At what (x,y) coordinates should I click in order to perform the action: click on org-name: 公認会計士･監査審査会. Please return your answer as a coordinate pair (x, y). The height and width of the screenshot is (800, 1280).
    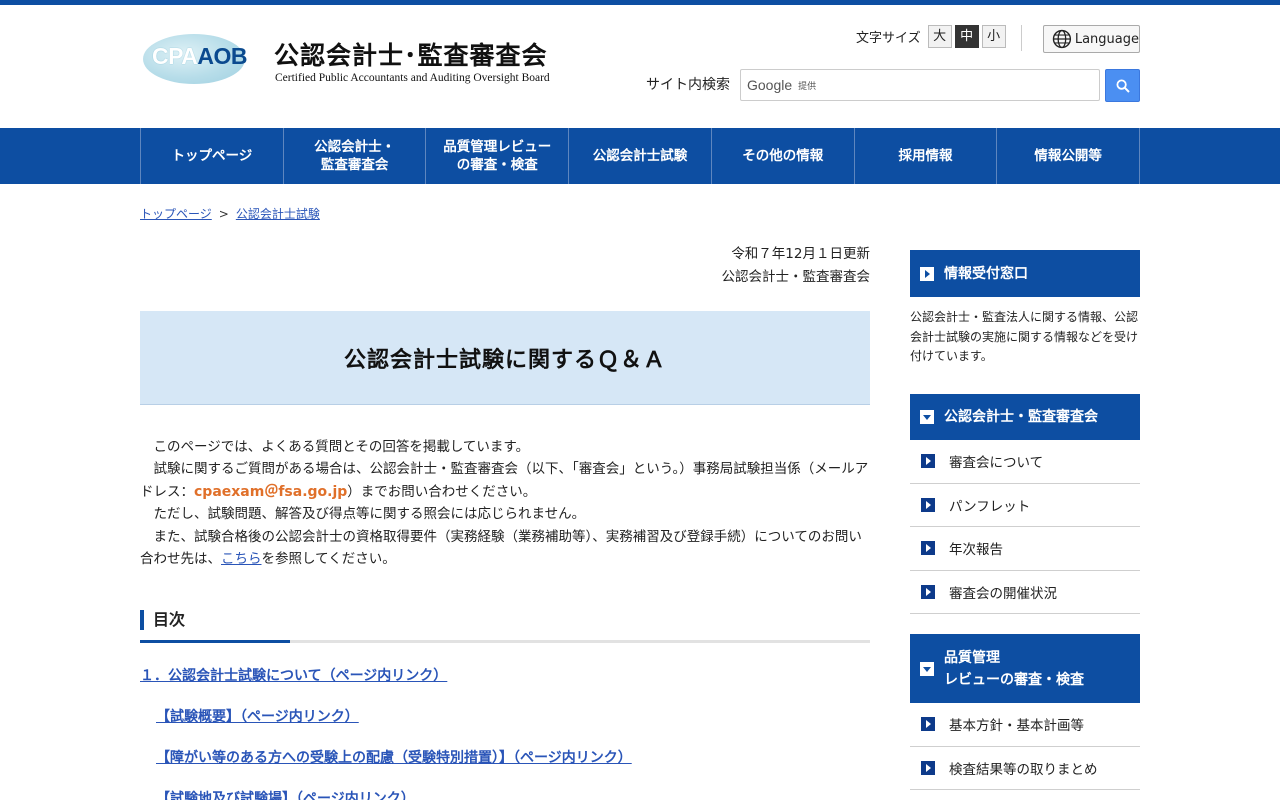
    Looking at the image, I should click on (411, 55).